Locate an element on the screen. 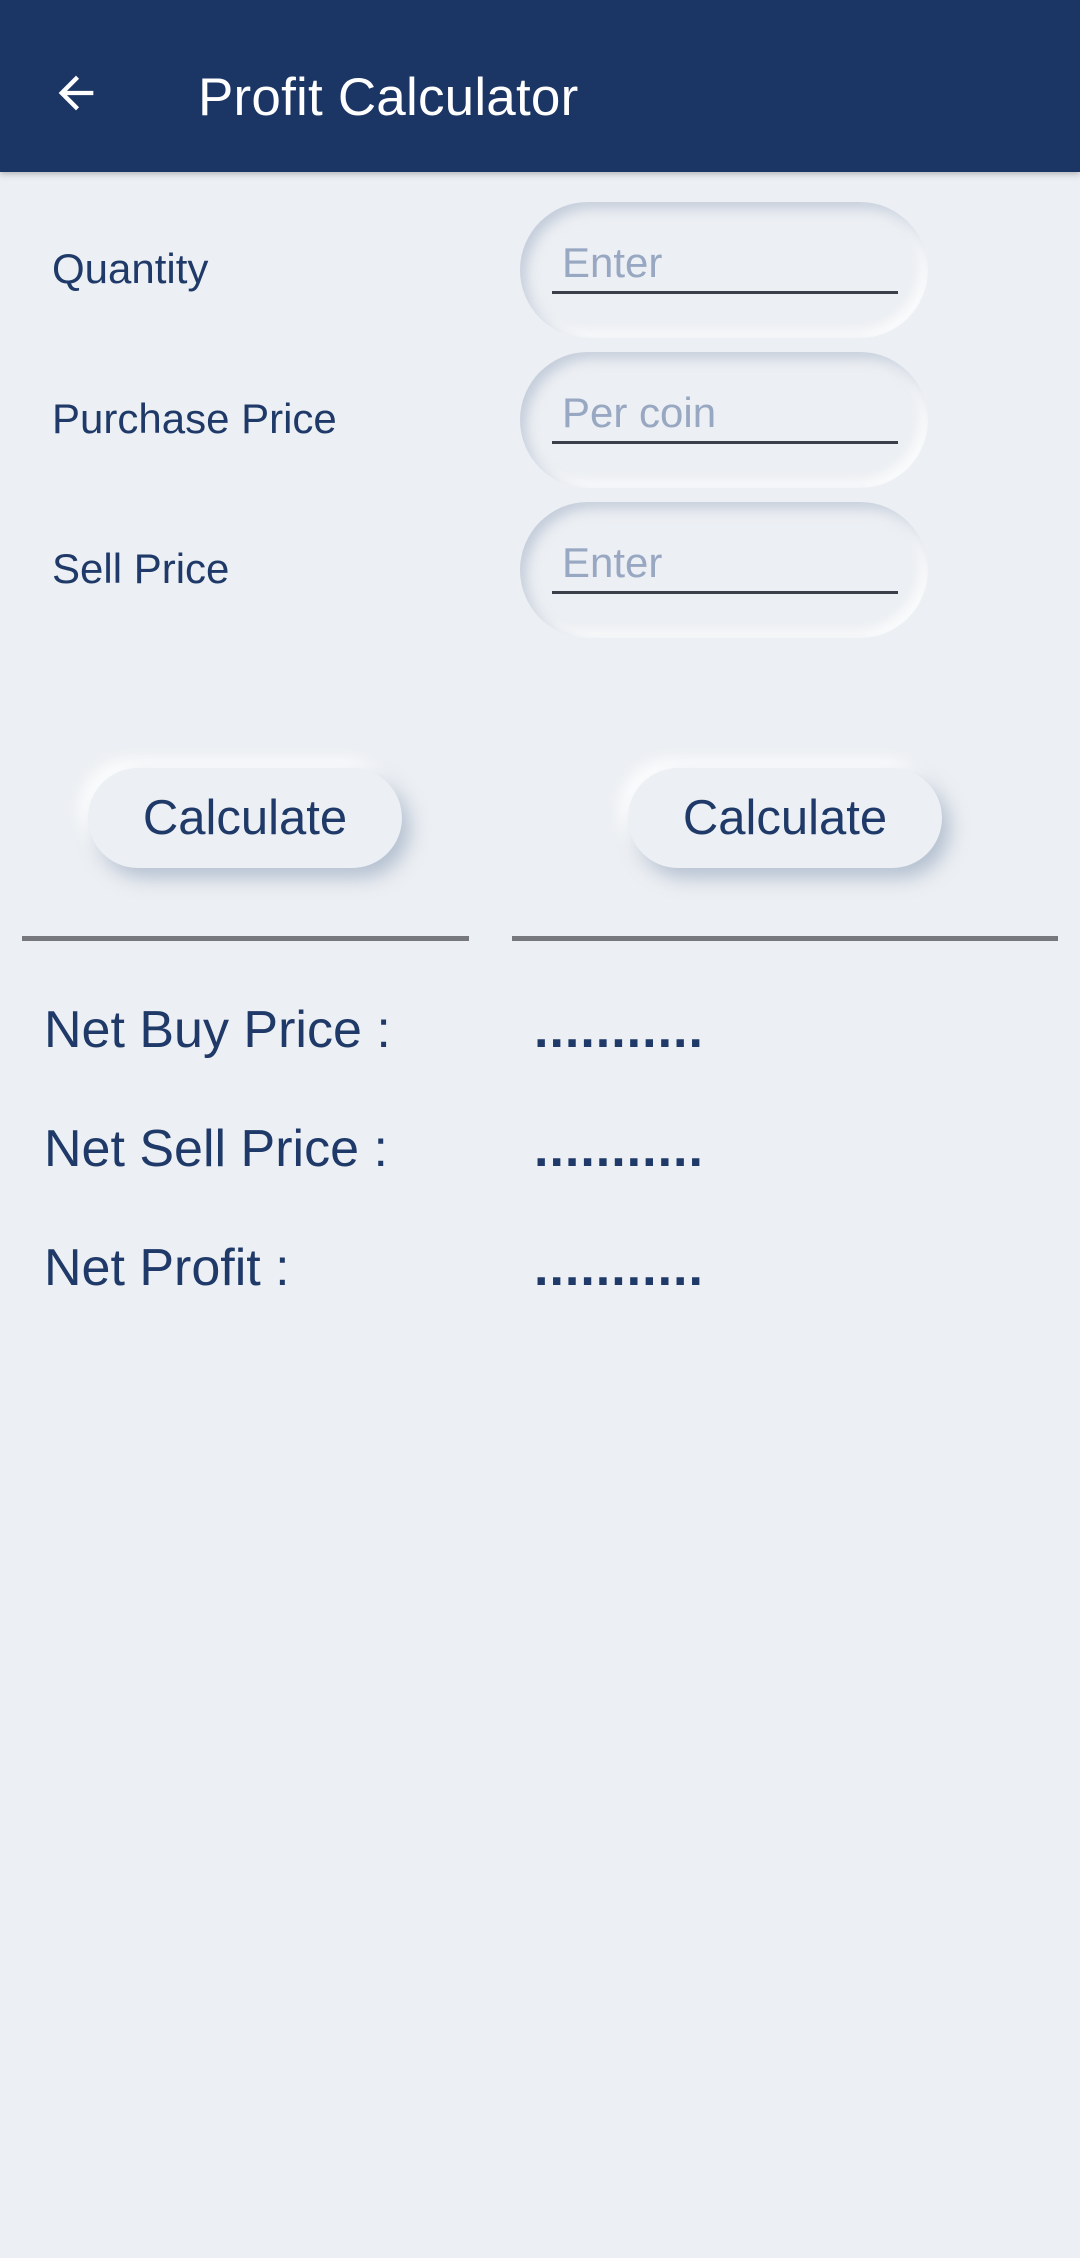 The width and height of the screenshot is (1080, 2258). page-title: Profit Calculator is located at coordinates (388, 97).